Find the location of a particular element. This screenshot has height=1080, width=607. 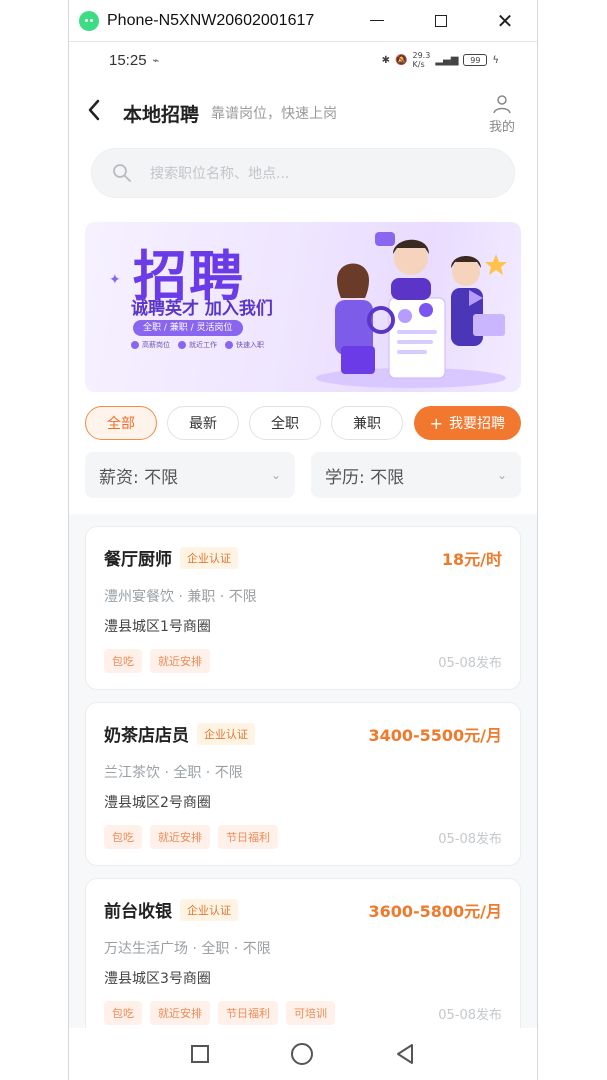

home-button is located at coordinates (302, 1054).